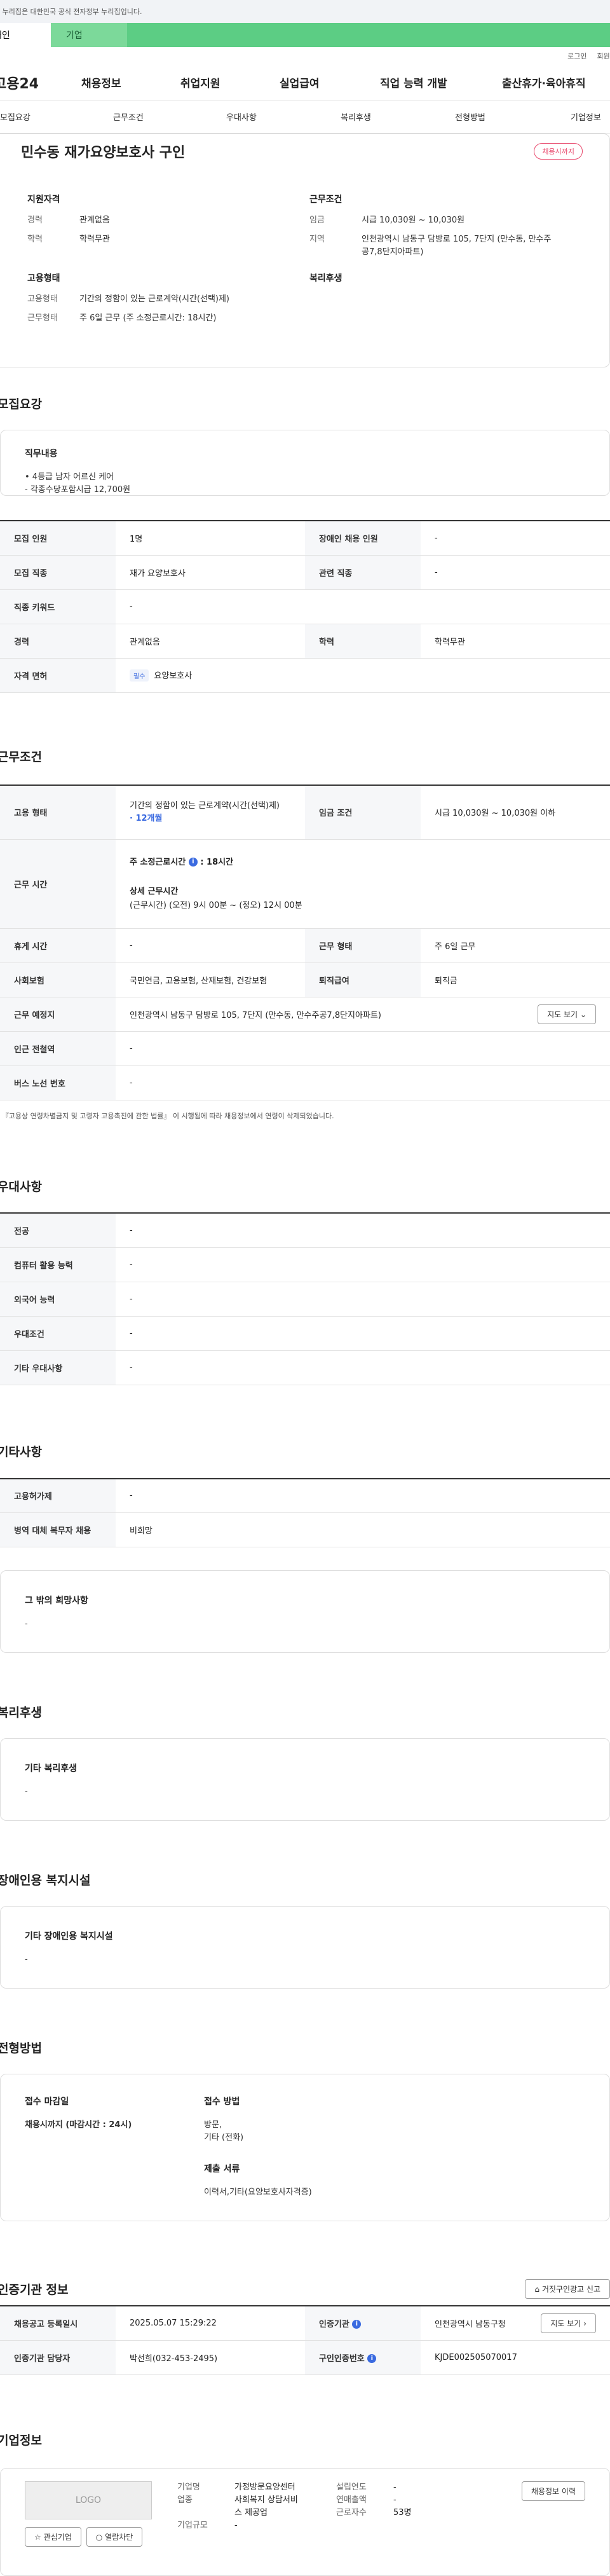 The width and height of the screenshot is (610, 2576). I want to click on welfare-section: 복리후생 기타 복리후생 -, so click(305, 1760).